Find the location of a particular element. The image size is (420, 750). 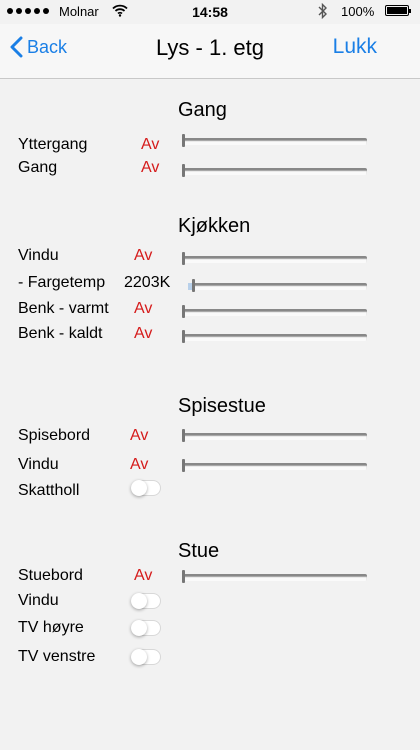

row-label: Skattholl is located at coordinates (49, 490).